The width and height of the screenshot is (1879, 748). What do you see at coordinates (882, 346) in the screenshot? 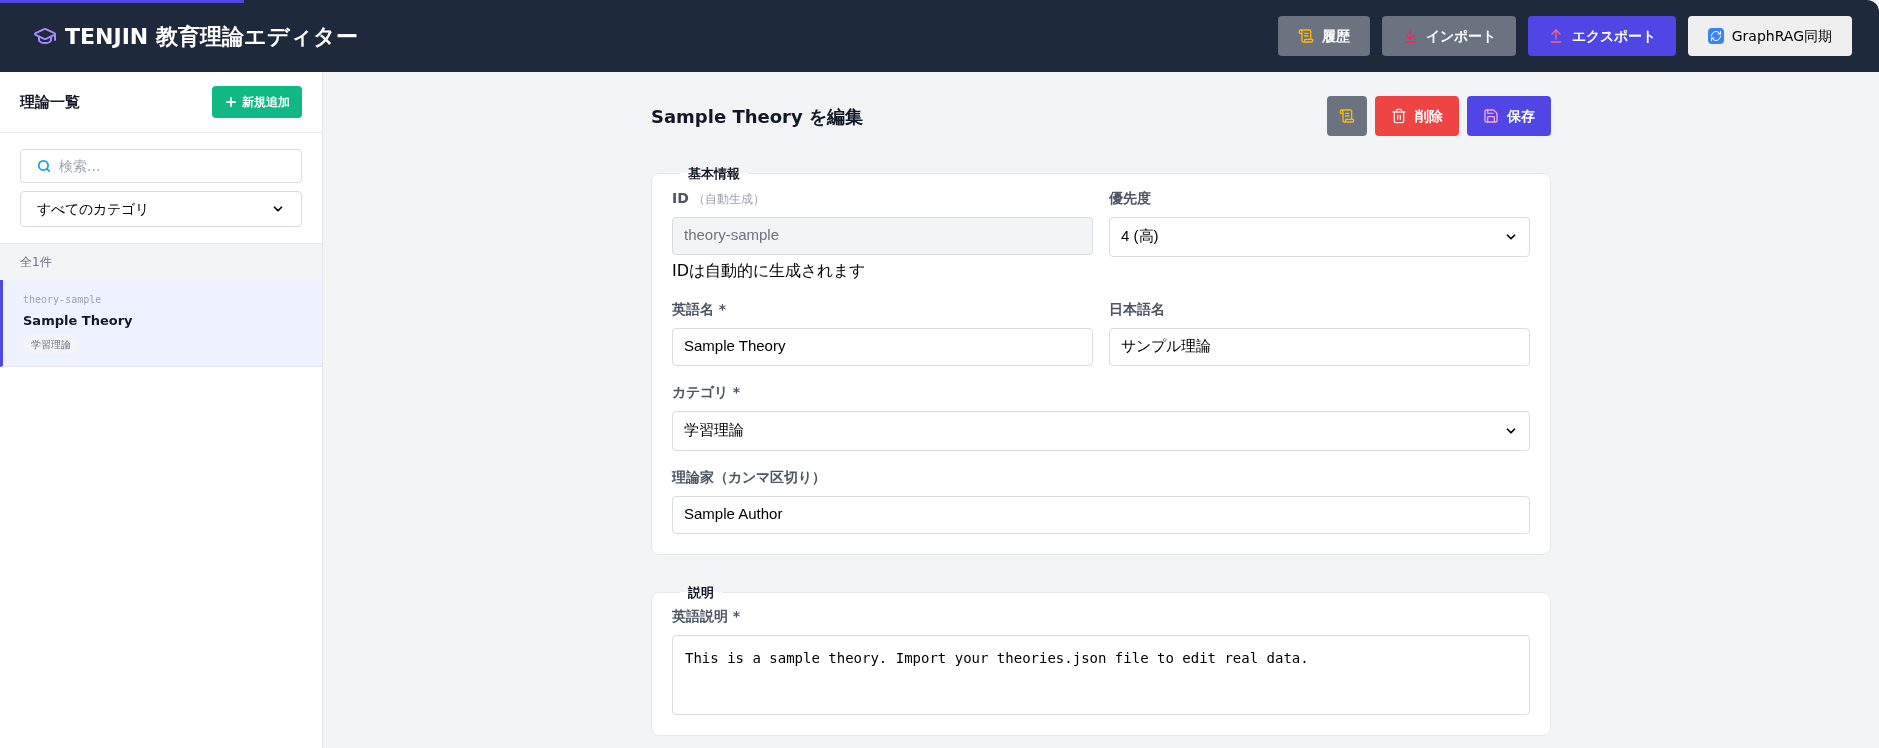
I see `text-field: Sample Theory` at bounding box center [882, 346].